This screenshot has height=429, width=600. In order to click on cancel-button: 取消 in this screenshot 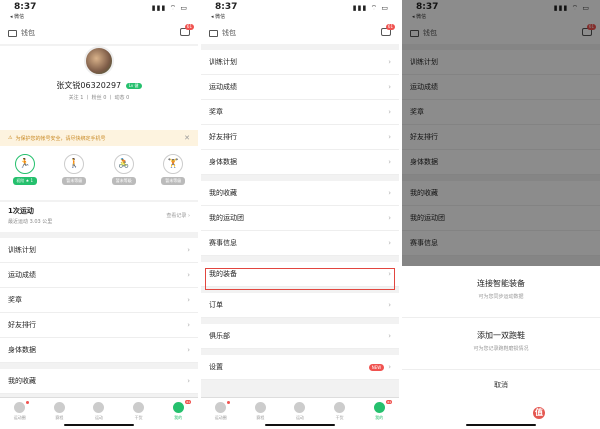, I will do `click(501, 380)`.